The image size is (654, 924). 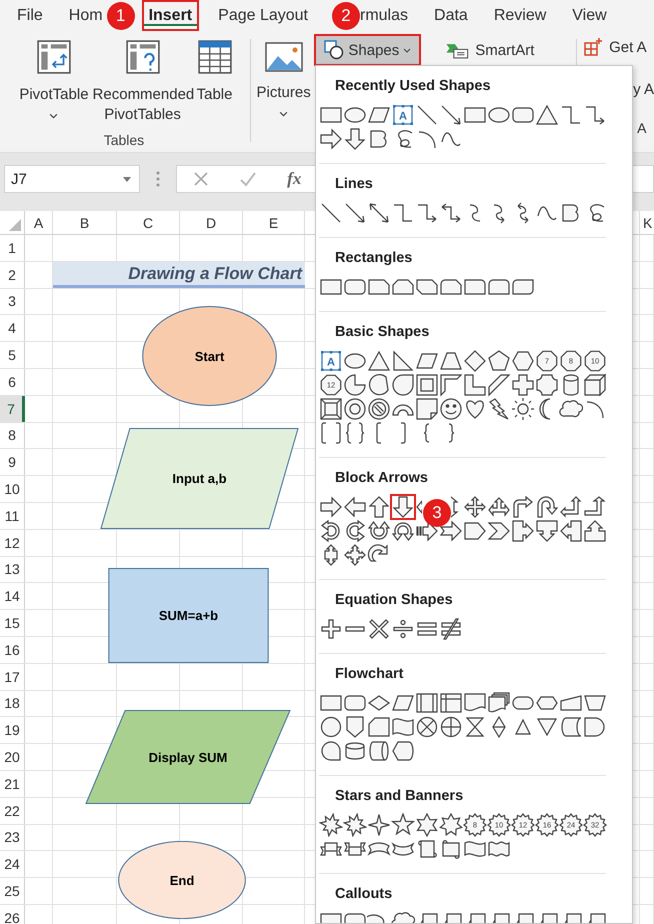 I want to click on smiley-icon, so click(x=451, y=409).